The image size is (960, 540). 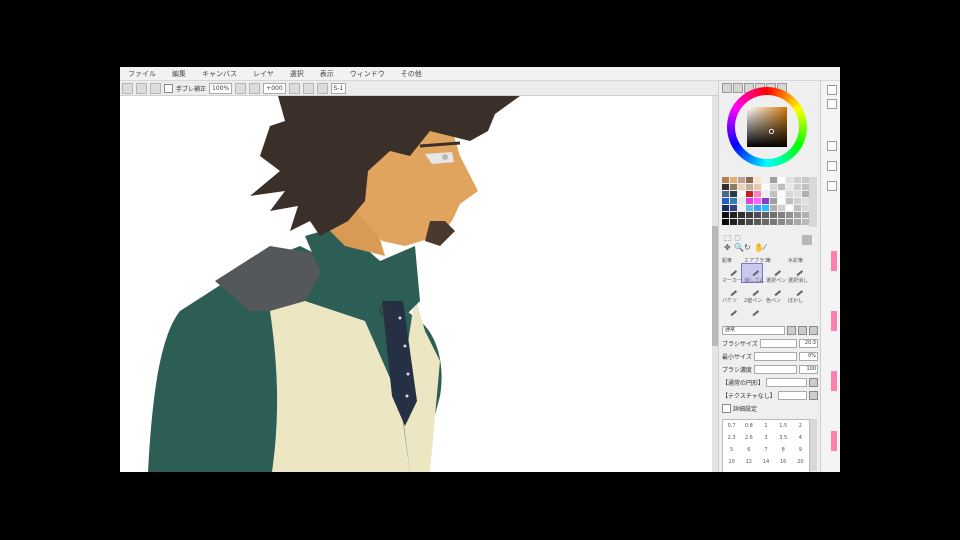 What do you see at coordinates (800, 462) in the screenshot?
I see `size-preset: 20` at bounding box center [800, 462].